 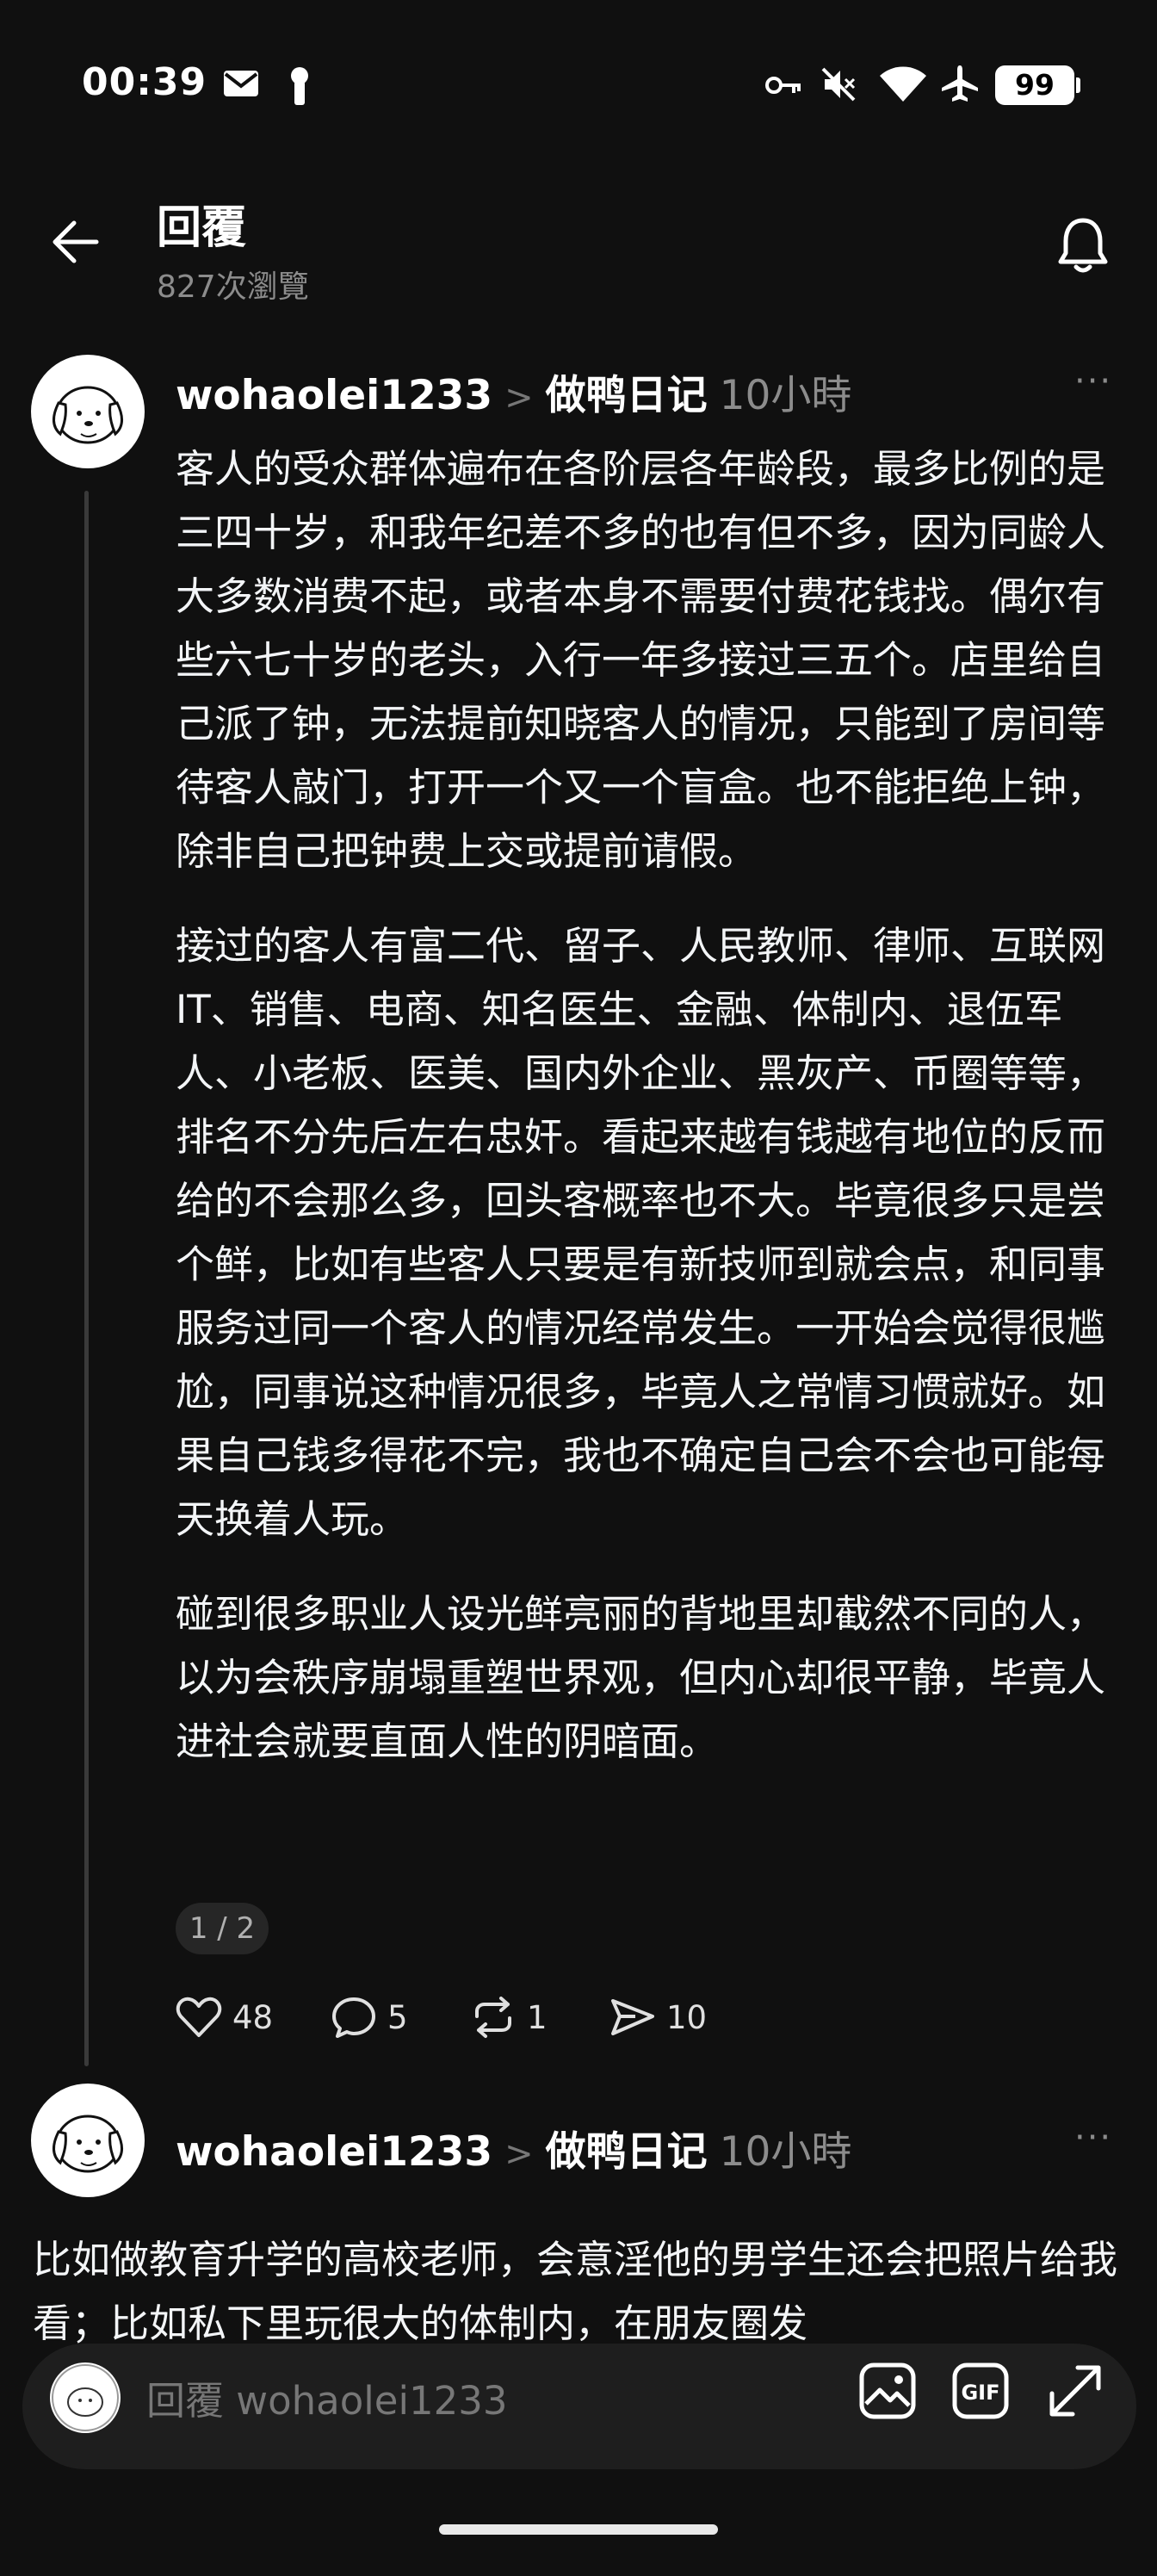 I want to click on expand-icon, so click(x=1075, y=2392).